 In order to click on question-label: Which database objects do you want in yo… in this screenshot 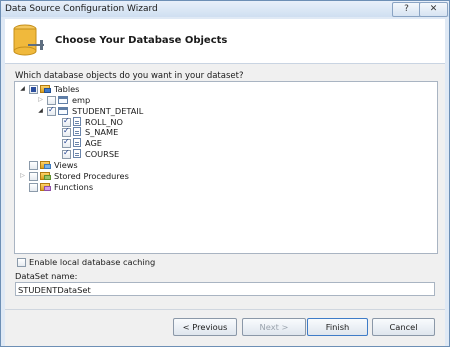, I will do `click(129, 76)`.